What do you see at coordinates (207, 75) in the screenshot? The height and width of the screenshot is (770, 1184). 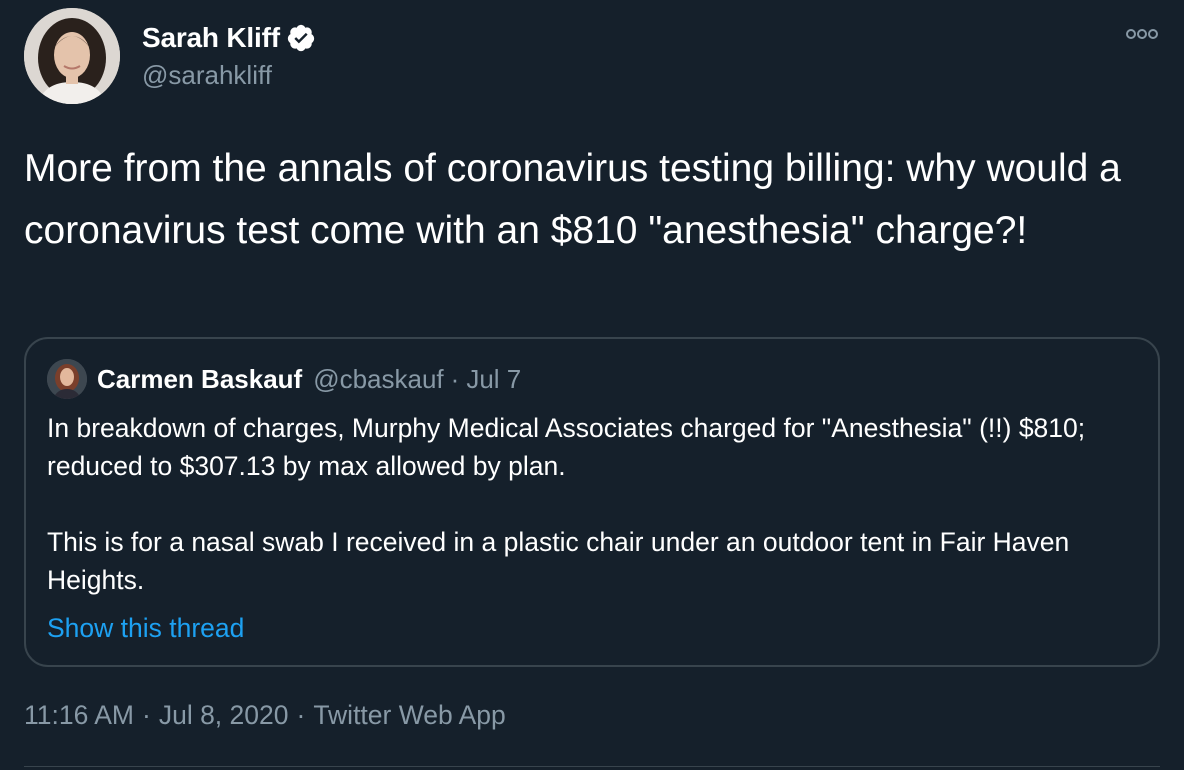 I see `author-handle: @sarahkliff` at bounding box center [207, 75].